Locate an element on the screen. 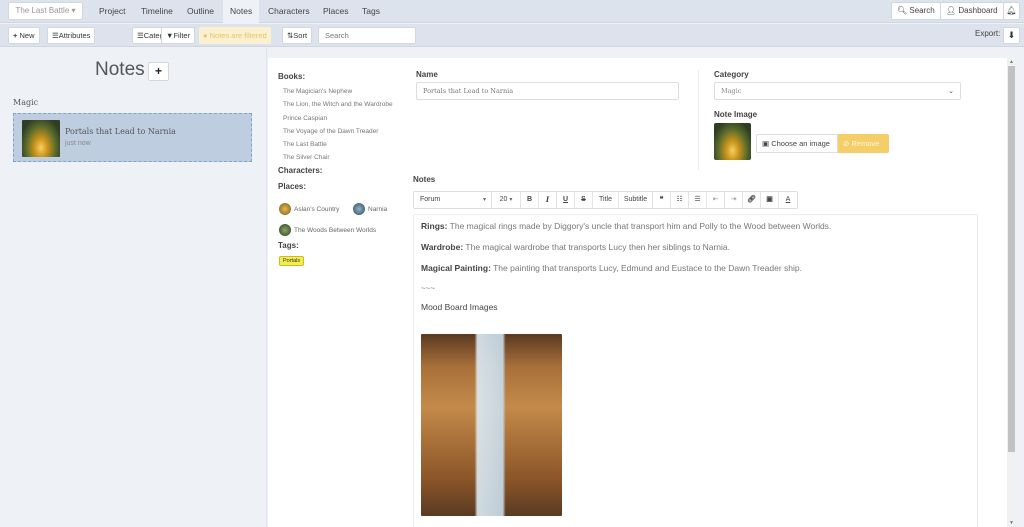 The height and width of the screenshot is (527, 1024). size-value: 20 is located at coordinates (503, 199).